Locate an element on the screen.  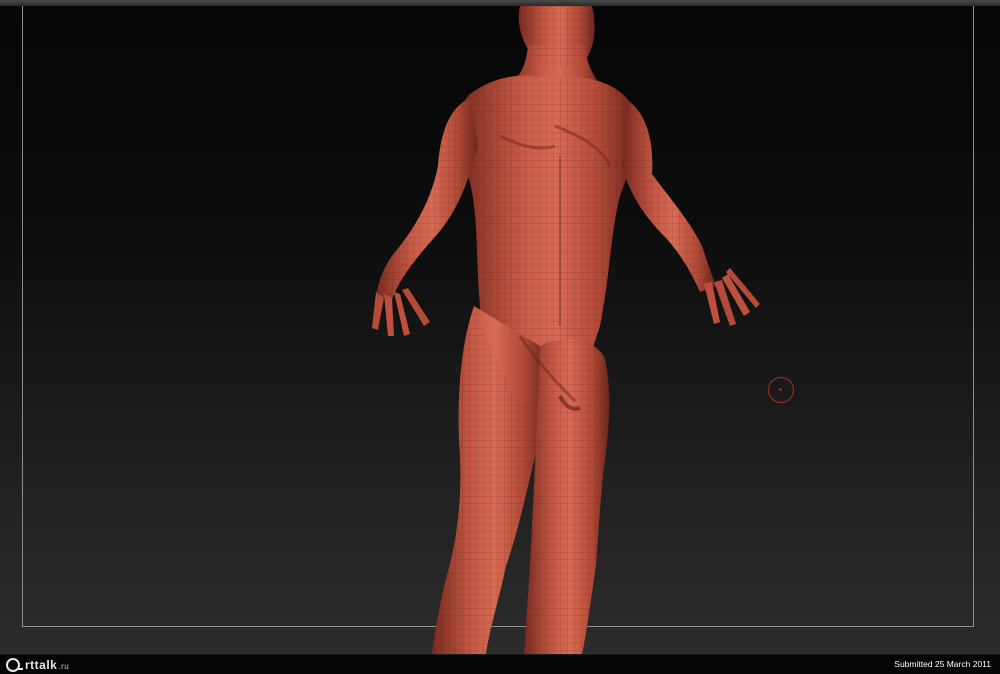
submitted-date: Submitted 25 March 2011 is located at coordinates (942, 664).